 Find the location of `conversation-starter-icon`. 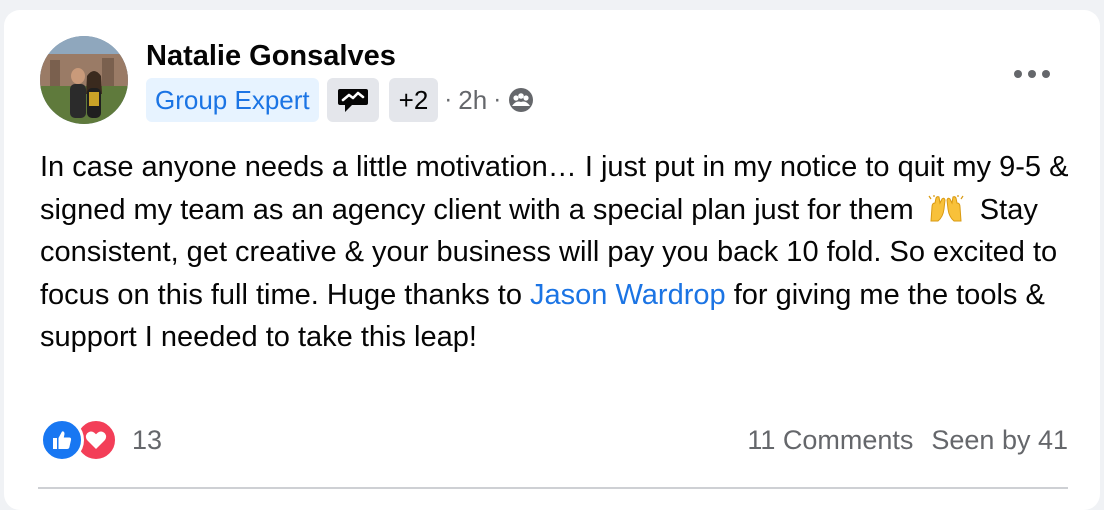

conversation-starter-icon is located at coordinates (352, 100).